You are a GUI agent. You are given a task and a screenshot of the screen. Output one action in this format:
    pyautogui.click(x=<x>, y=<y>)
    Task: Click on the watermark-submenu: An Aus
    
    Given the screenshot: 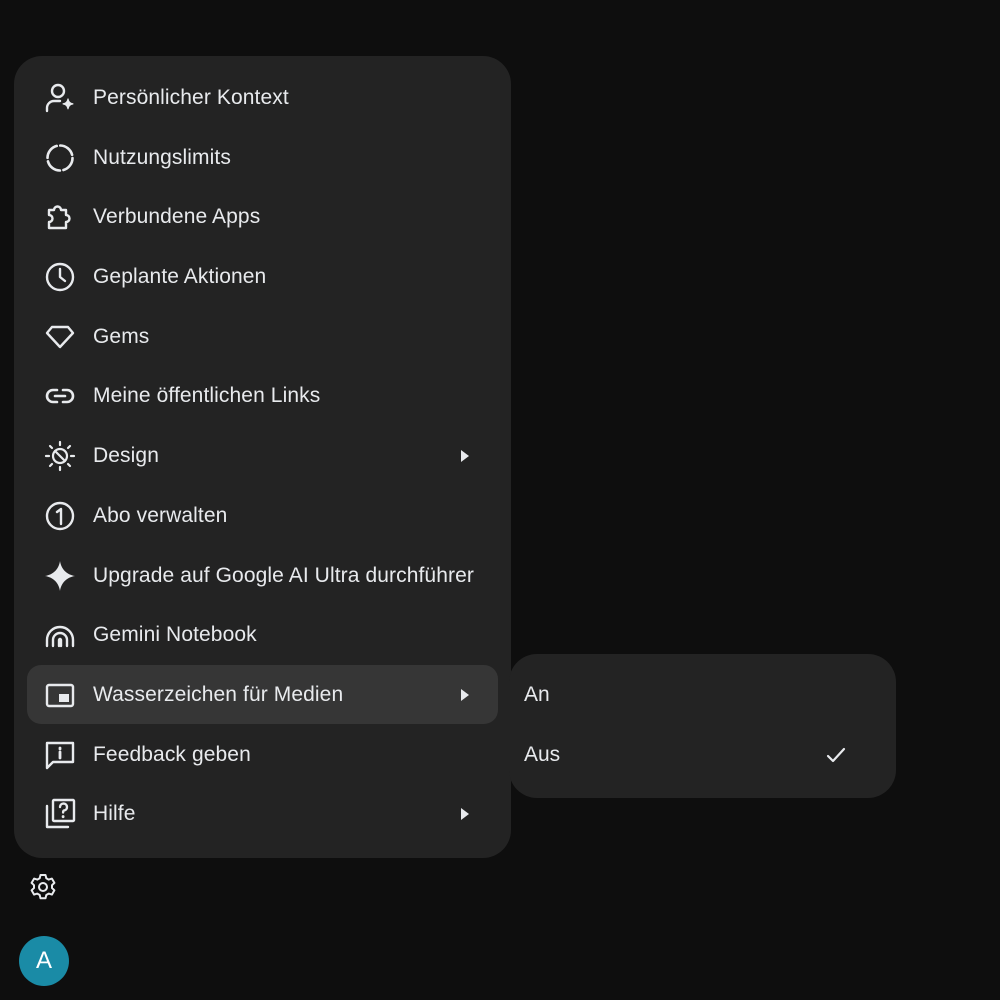 What is the action you would take?
    pyautogui.click(x=702, y=726)
    